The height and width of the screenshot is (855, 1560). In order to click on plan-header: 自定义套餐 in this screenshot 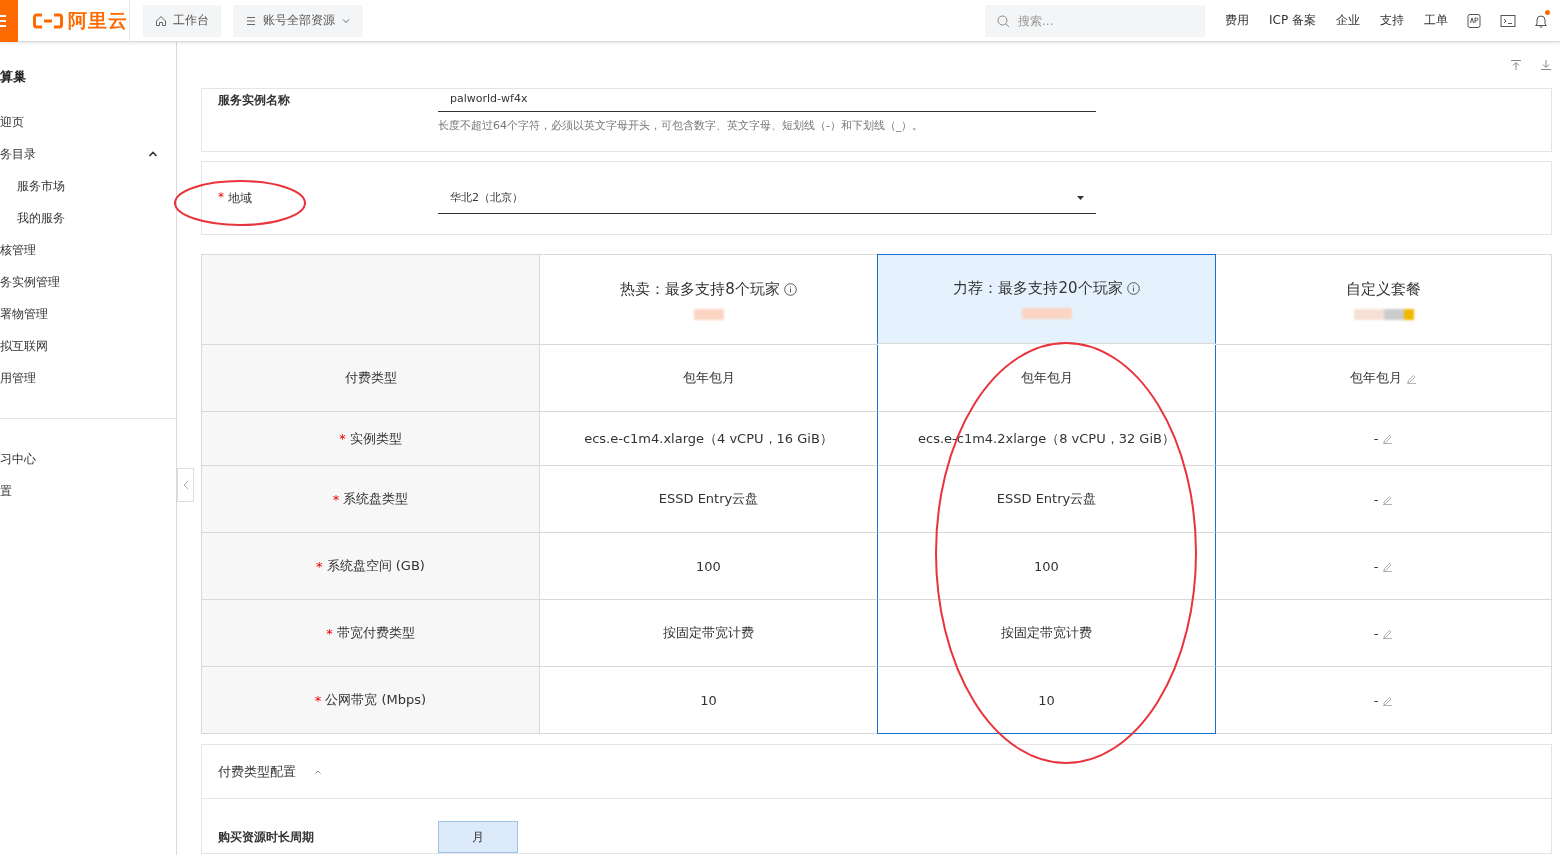, I will do `click(1384, 300)`.